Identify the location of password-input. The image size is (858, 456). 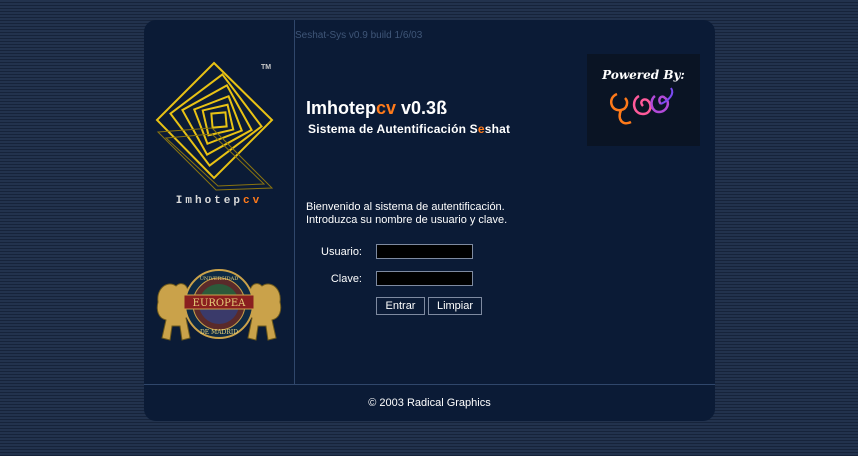
(424, 278).